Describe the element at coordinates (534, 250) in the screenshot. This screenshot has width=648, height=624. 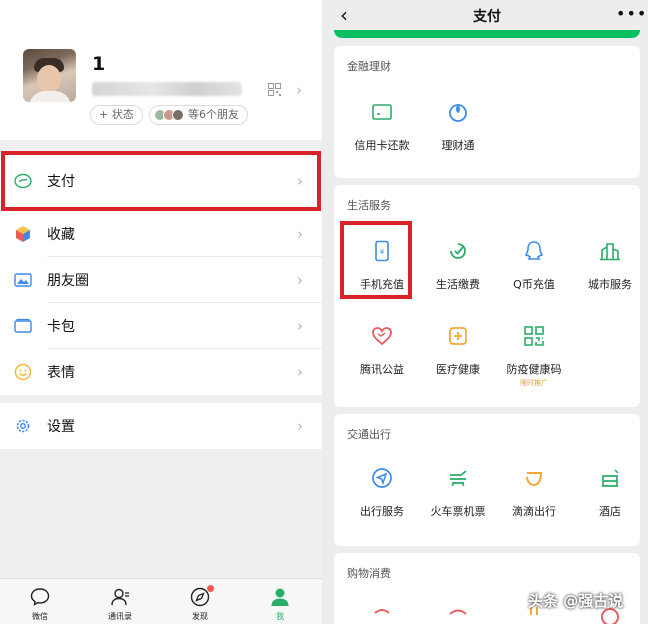
I see `qq-penguin-icon` at that location.